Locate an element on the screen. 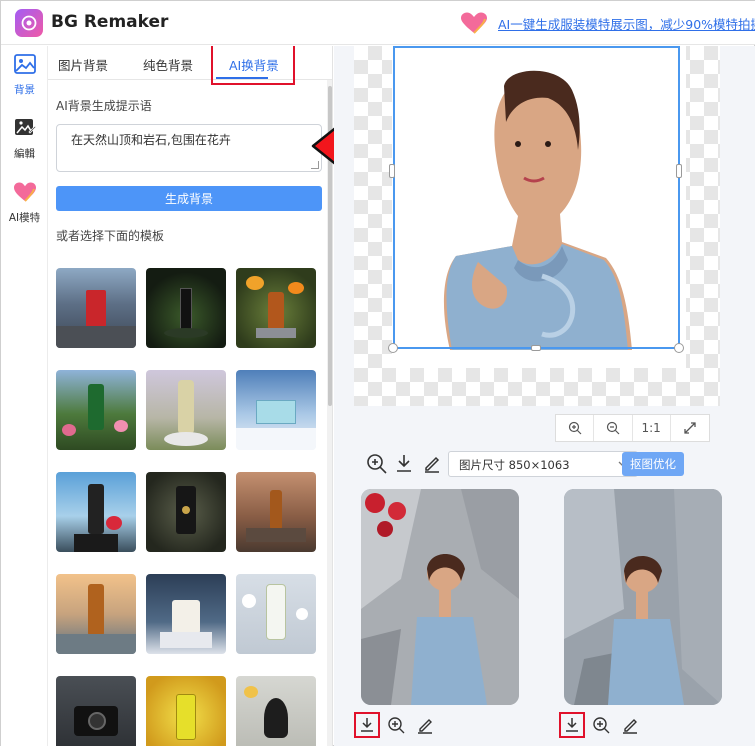  tab-image-background: 图片背景 is located at coordinates (83, 64).